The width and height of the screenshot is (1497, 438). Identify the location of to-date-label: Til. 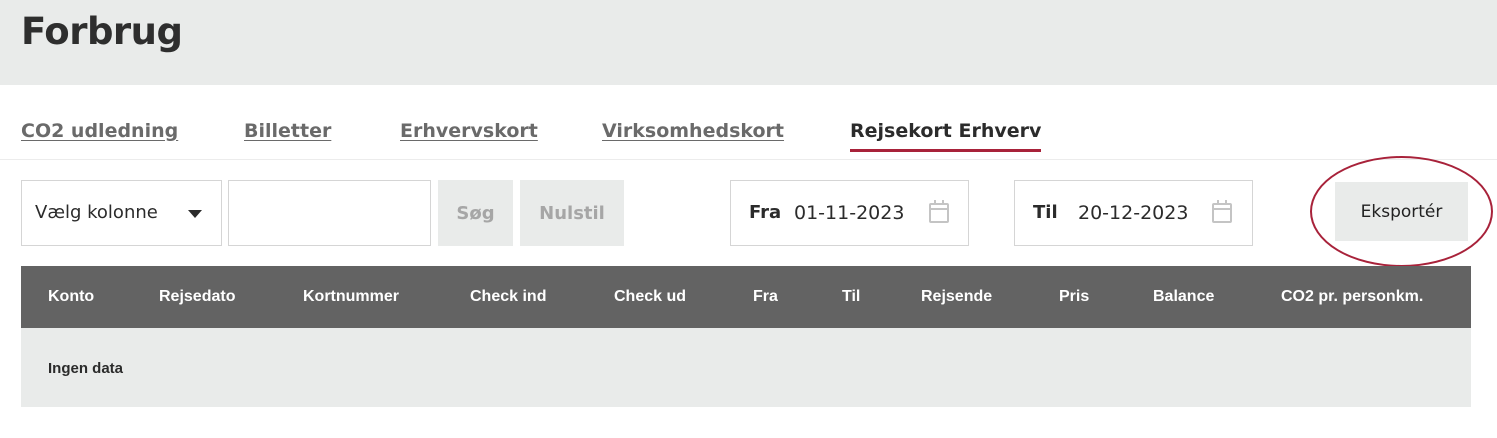
(1045, 212).